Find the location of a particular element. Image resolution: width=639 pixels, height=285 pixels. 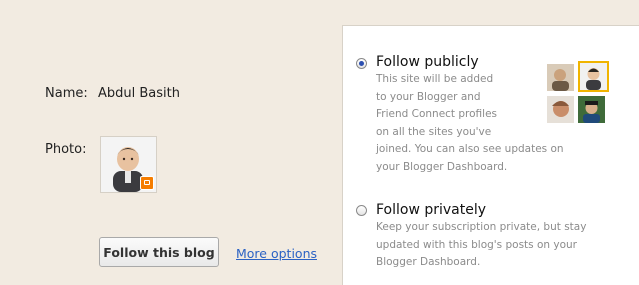

blogger-icon is located at coordinates (147, 183).